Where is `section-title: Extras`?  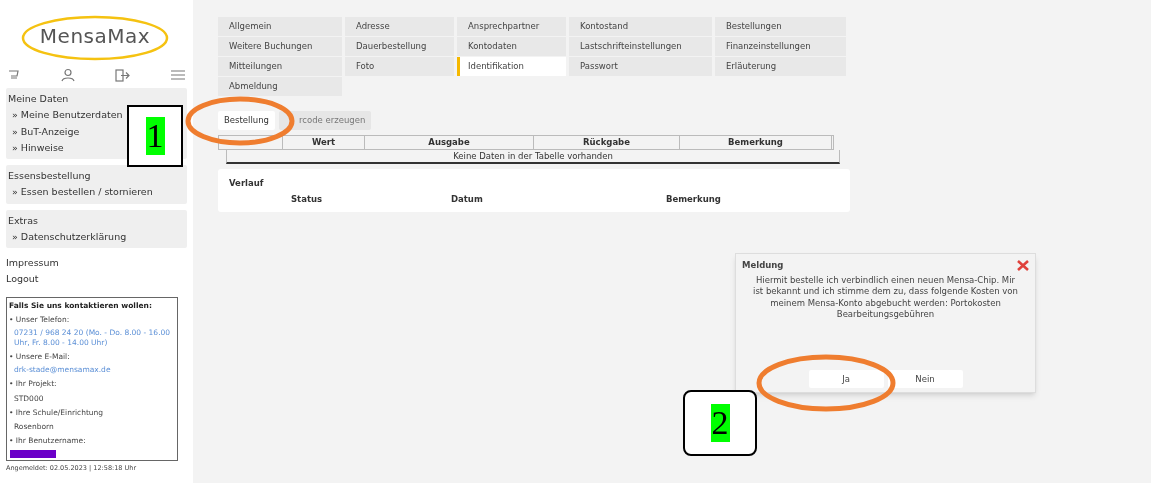 section-title: Extras is located at coordinates (24, 220).